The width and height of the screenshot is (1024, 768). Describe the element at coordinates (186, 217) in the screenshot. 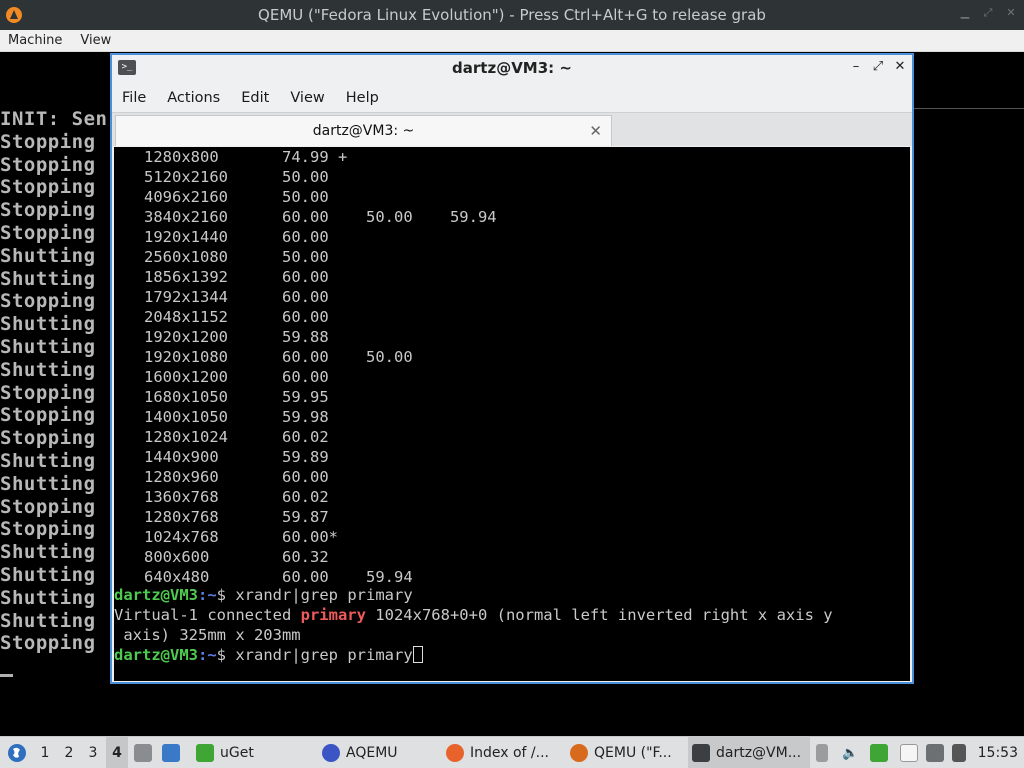

I see `mode-resolution: 3840x2160` at that location.